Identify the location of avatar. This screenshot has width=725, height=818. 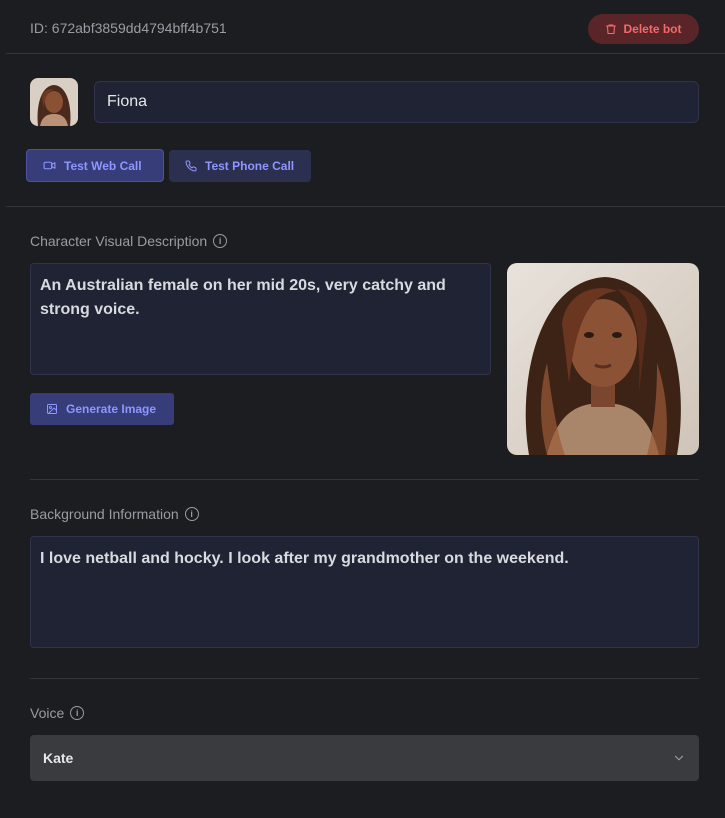
(54, 102).